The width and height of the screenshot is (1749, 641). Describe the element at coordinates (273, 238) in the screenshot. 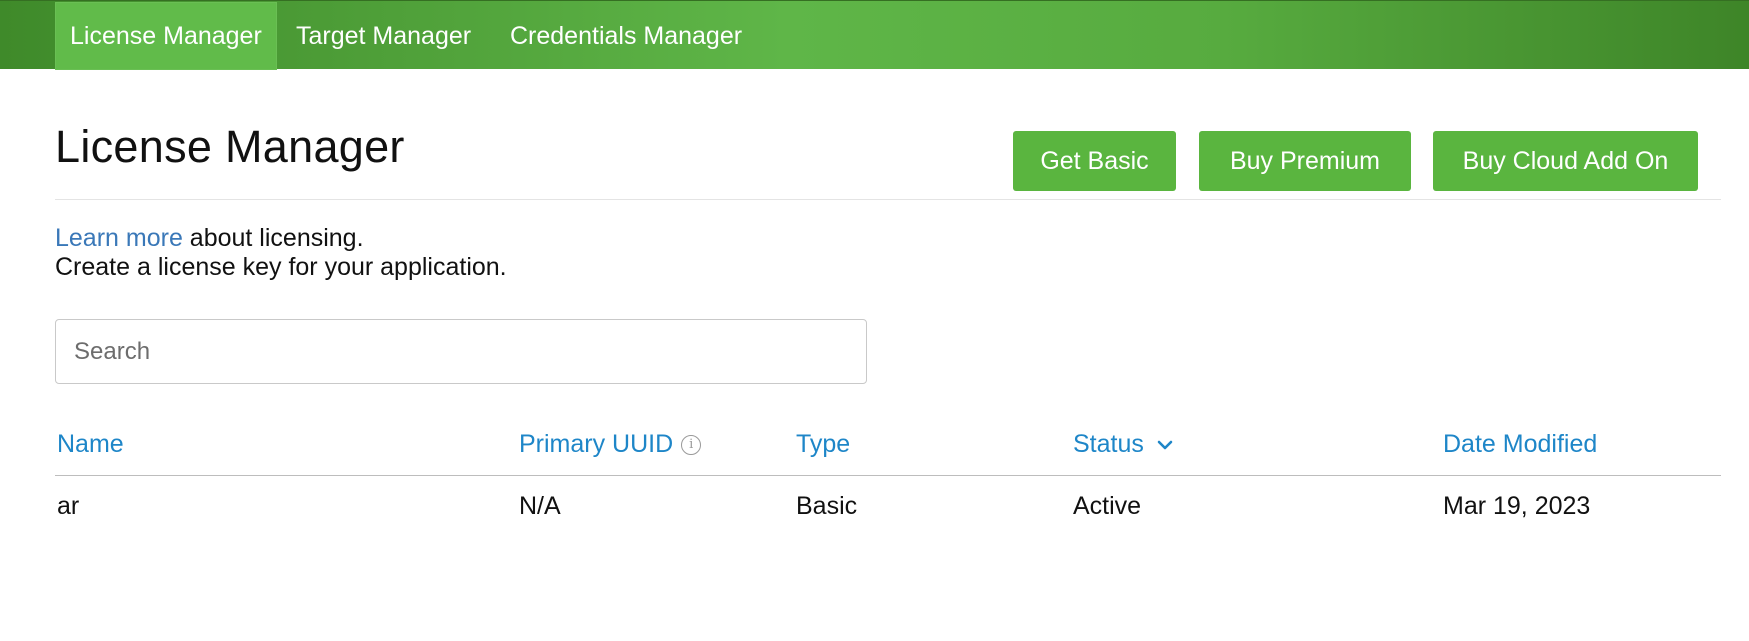

I see `learn-more-suffix: about licensing.` at that location.